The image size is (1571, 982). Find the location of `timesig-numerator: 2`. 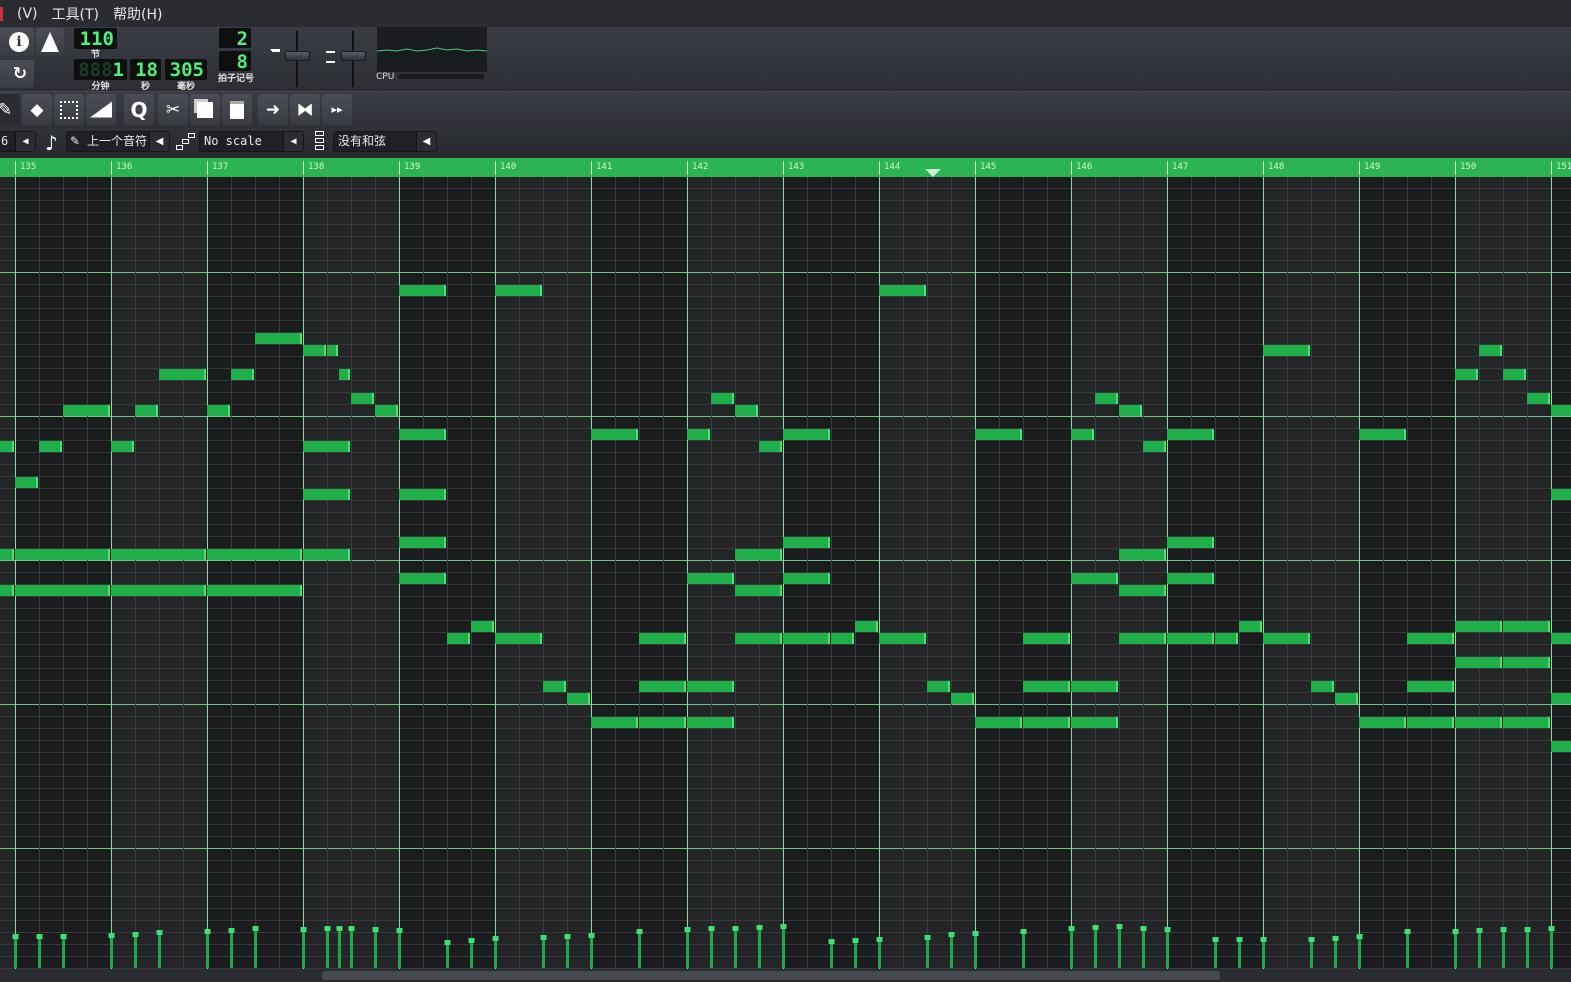

timesig-numerator: 2 is located at coordinates (235, 39).